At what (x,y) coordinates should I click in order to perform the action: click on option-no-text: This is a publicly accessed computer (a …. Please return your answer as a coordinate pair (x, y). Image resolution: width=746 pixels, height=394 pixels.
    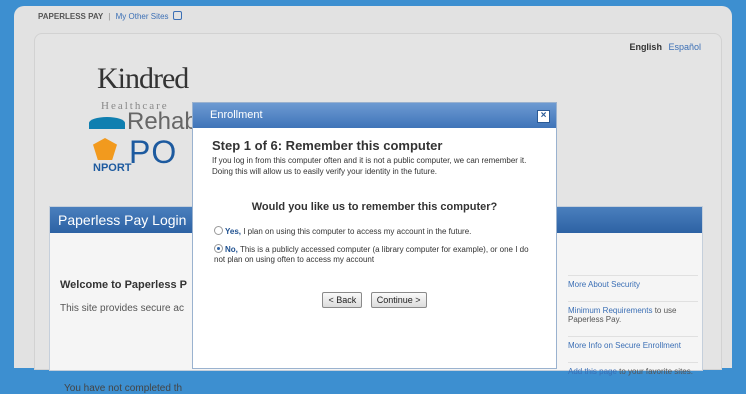
    Looking at the image, I should click on (371, 254).